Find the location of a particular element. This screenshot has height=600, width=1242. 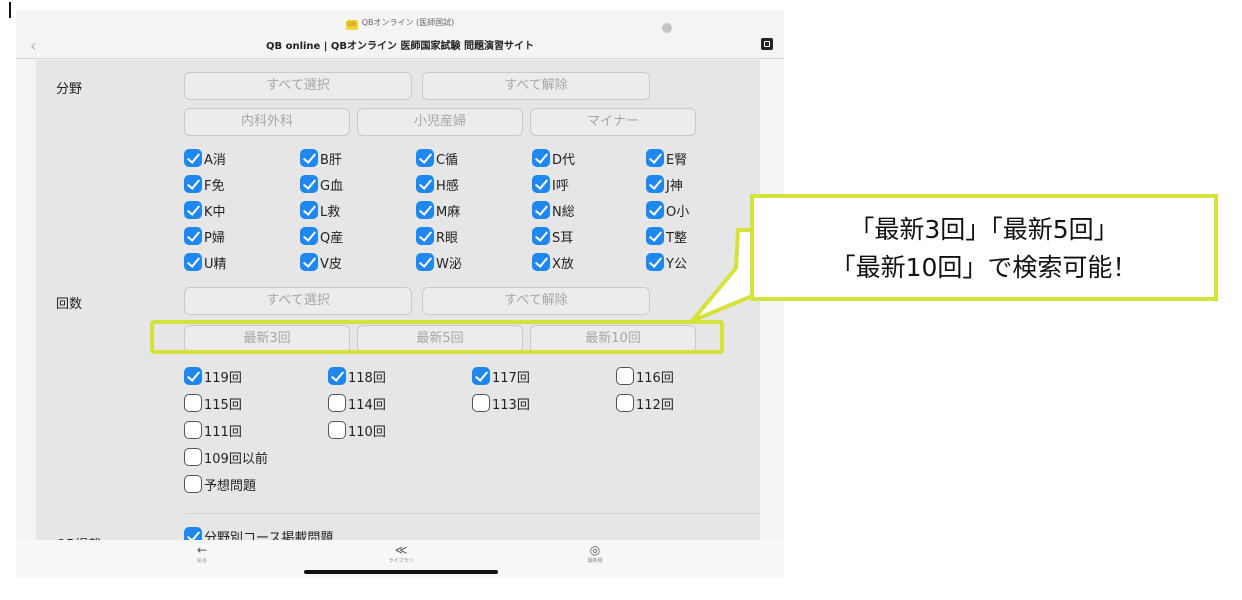

checkbox-bunya-20: U精 is located at coordinates (205, 262).